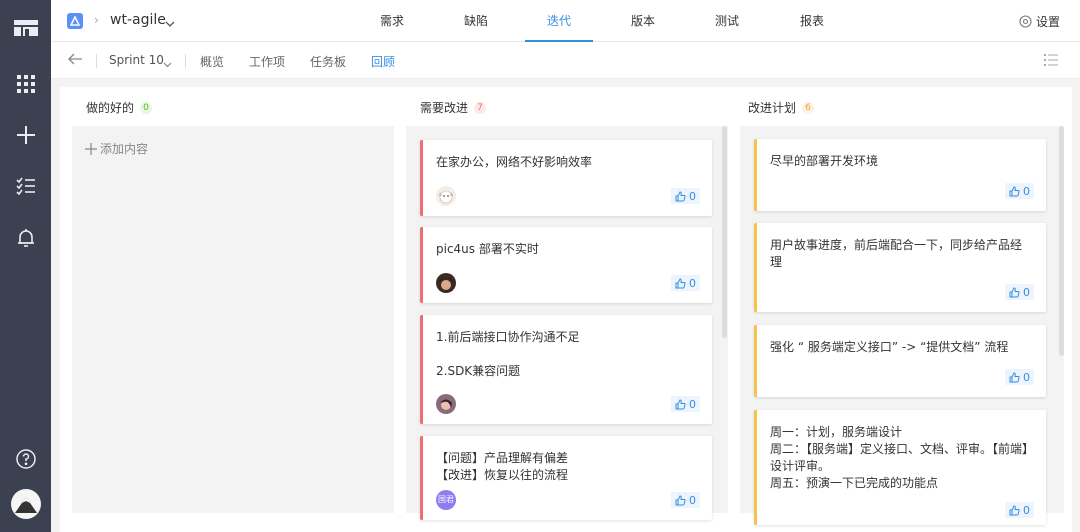 The width and height of the screenshot is (1080, 532). What do you see at coordinates (1051, 61) in the screenshot?
I see `list-view-icon` at bounding box center [1051, 61].